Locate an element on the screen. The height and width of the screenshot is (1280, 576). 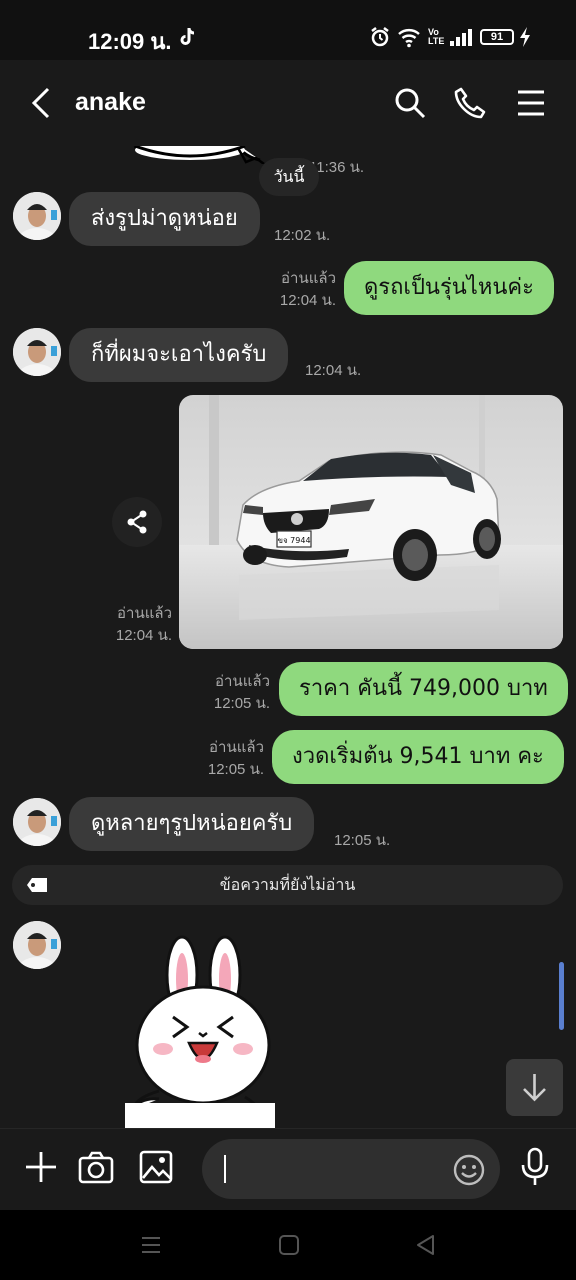
cony-sticker is located at coordinates (200, 1033).